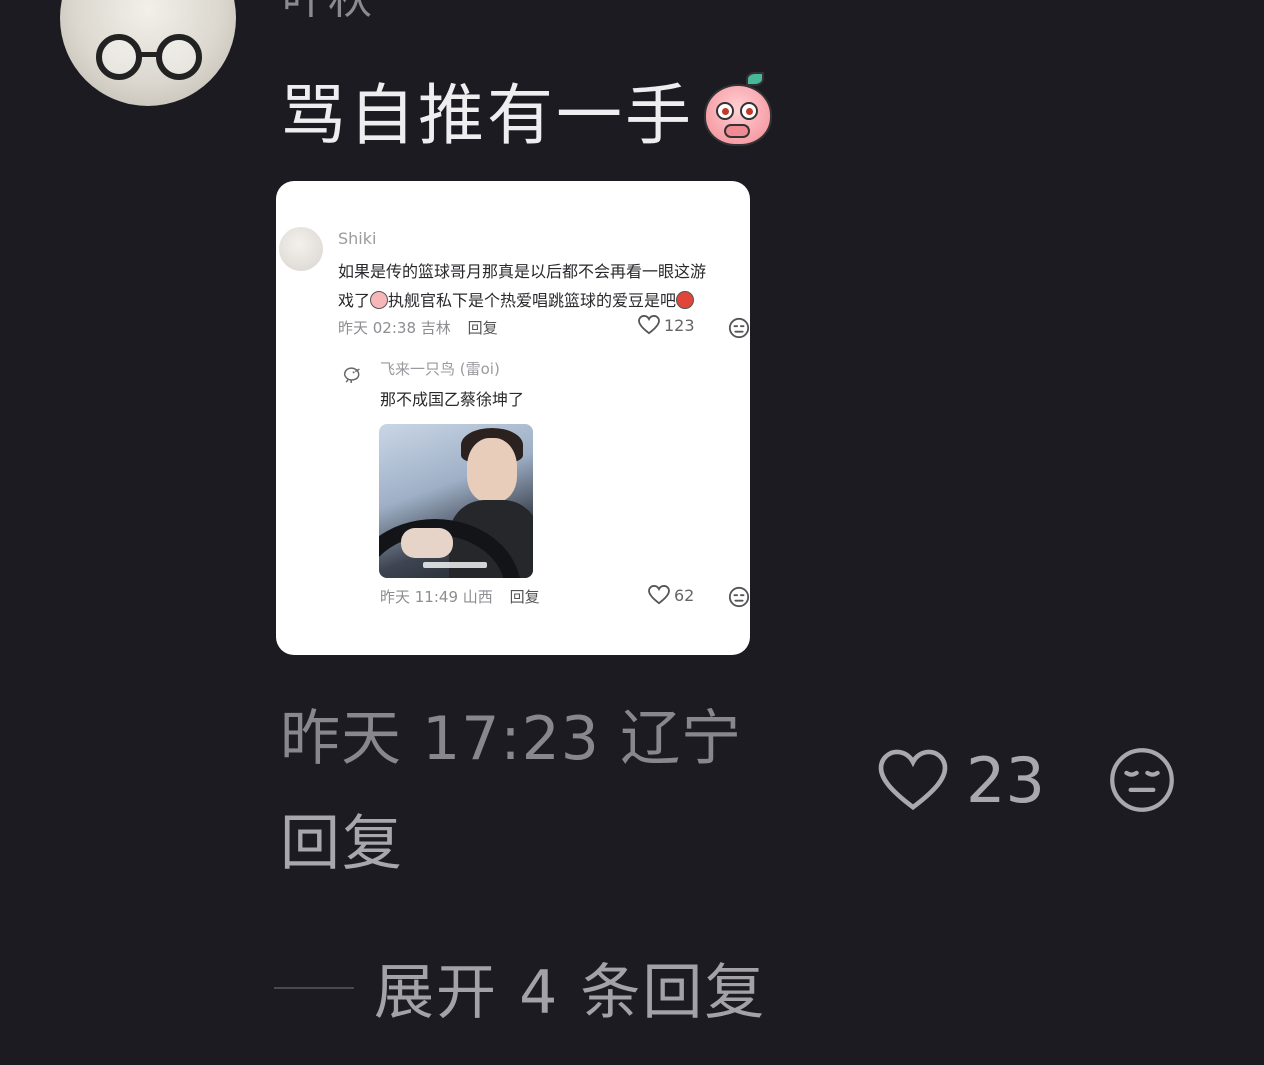  Describe the element at coordinates (681, 739) in the screenshot. I see `comment-location: 辽宁` at that location.